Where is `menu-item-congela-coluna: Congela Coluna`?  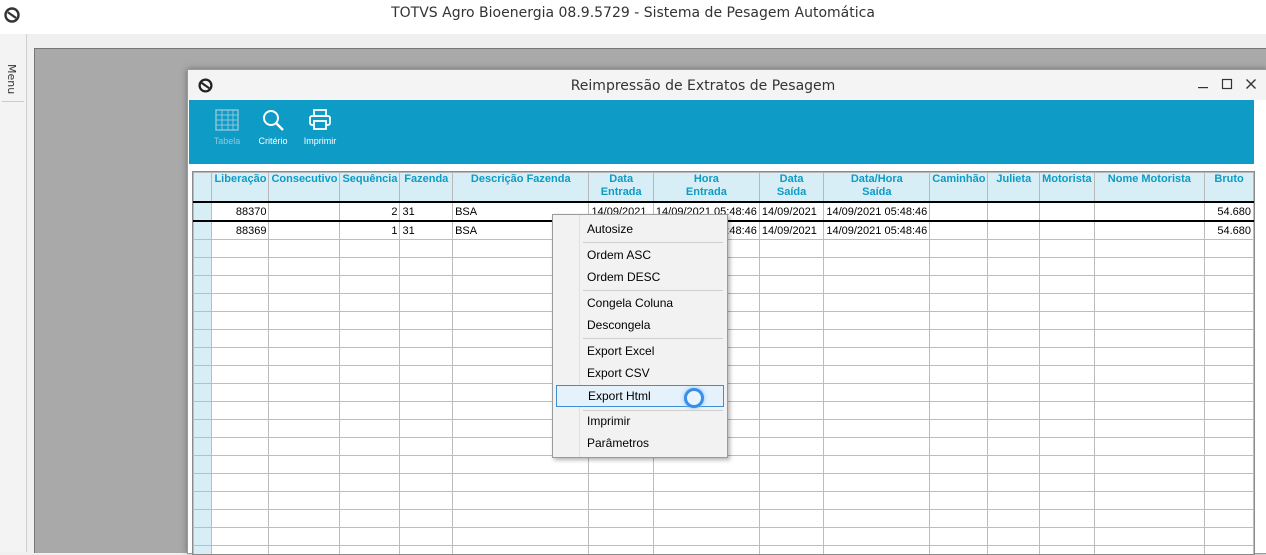 menu-item-congela-coluna: Congela Coluna is located at coordinates (639, 303).